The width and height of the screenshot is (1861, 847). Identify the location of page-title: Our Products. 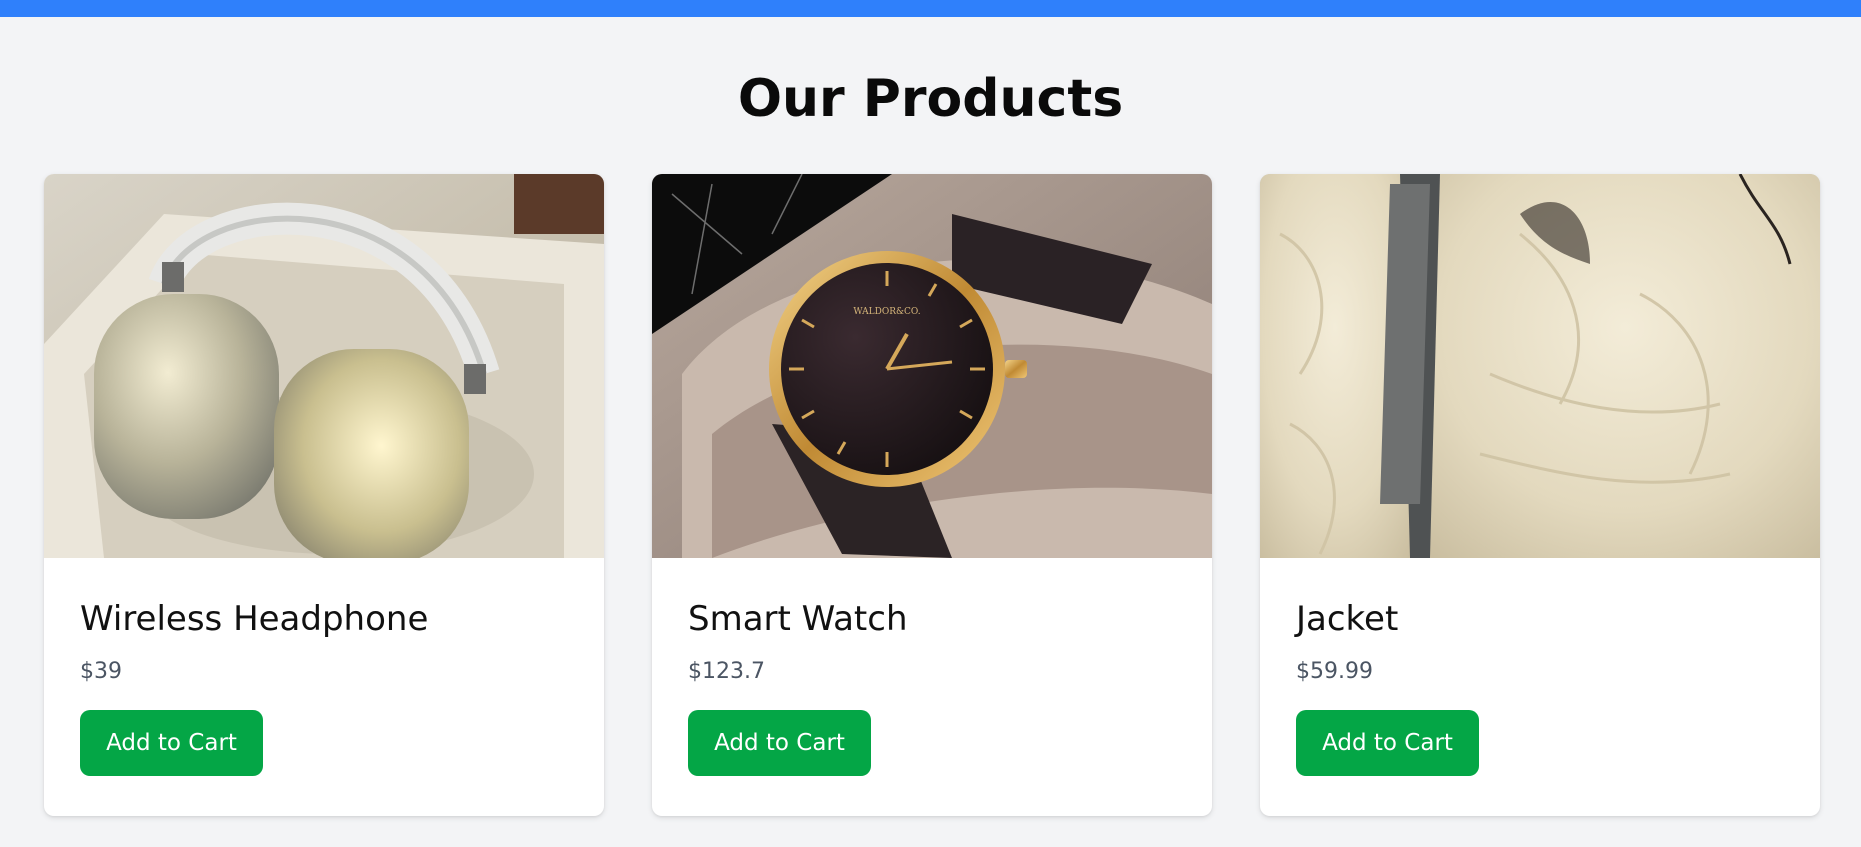
(930, 99).